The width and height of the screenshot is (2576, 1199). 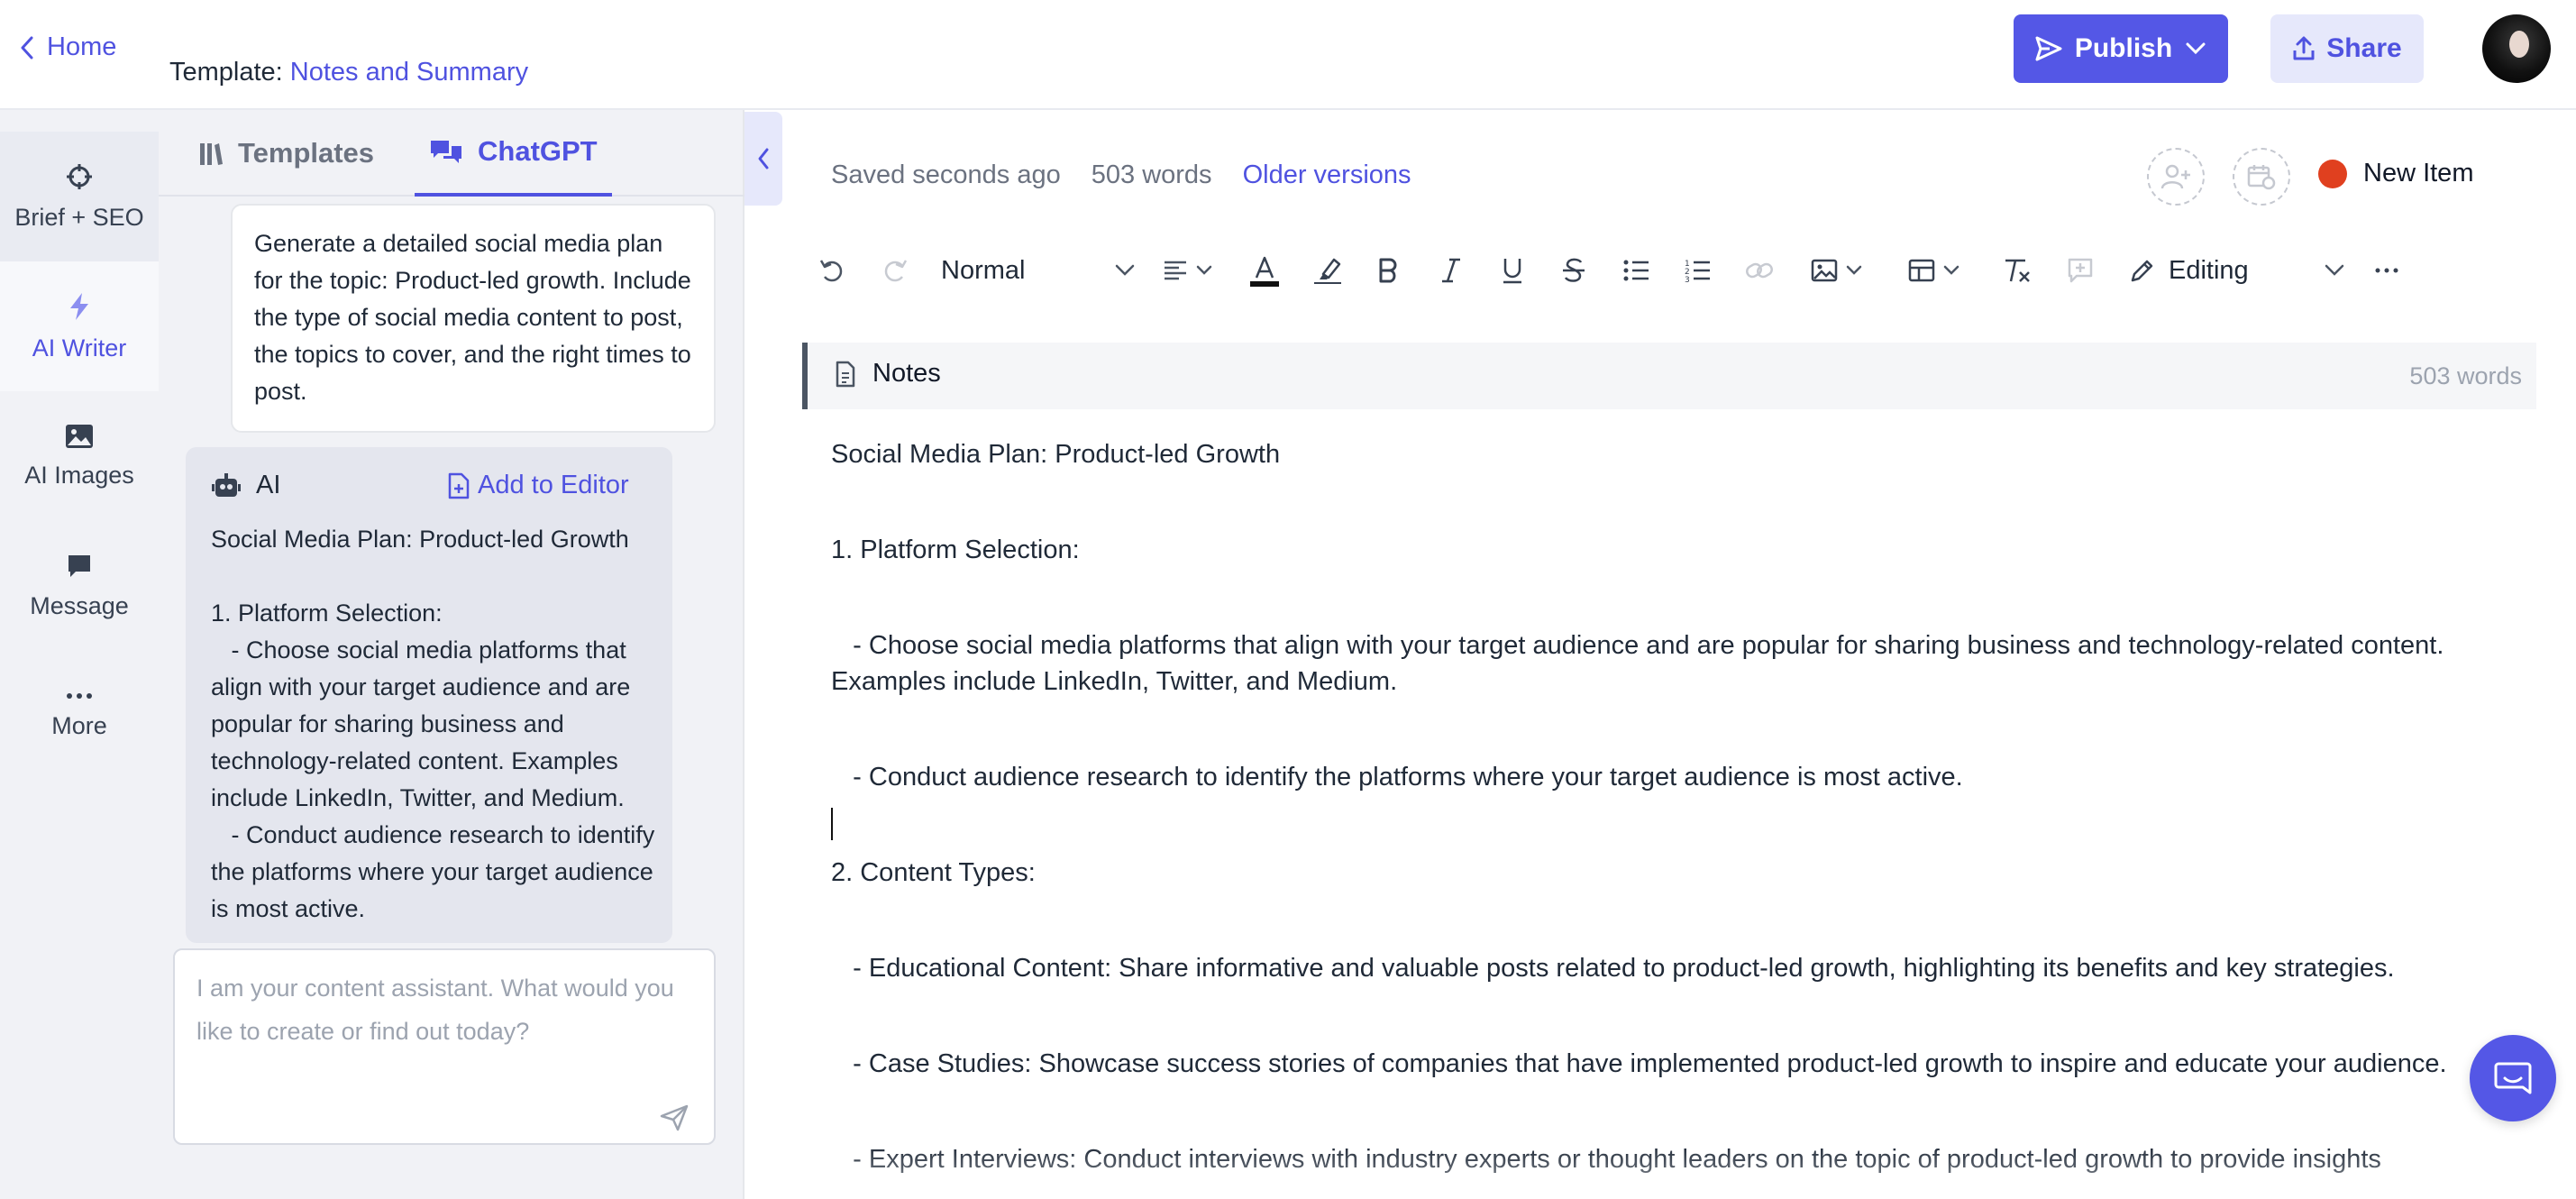 I want to click on home-label: Home, so click(x=82, y=47).